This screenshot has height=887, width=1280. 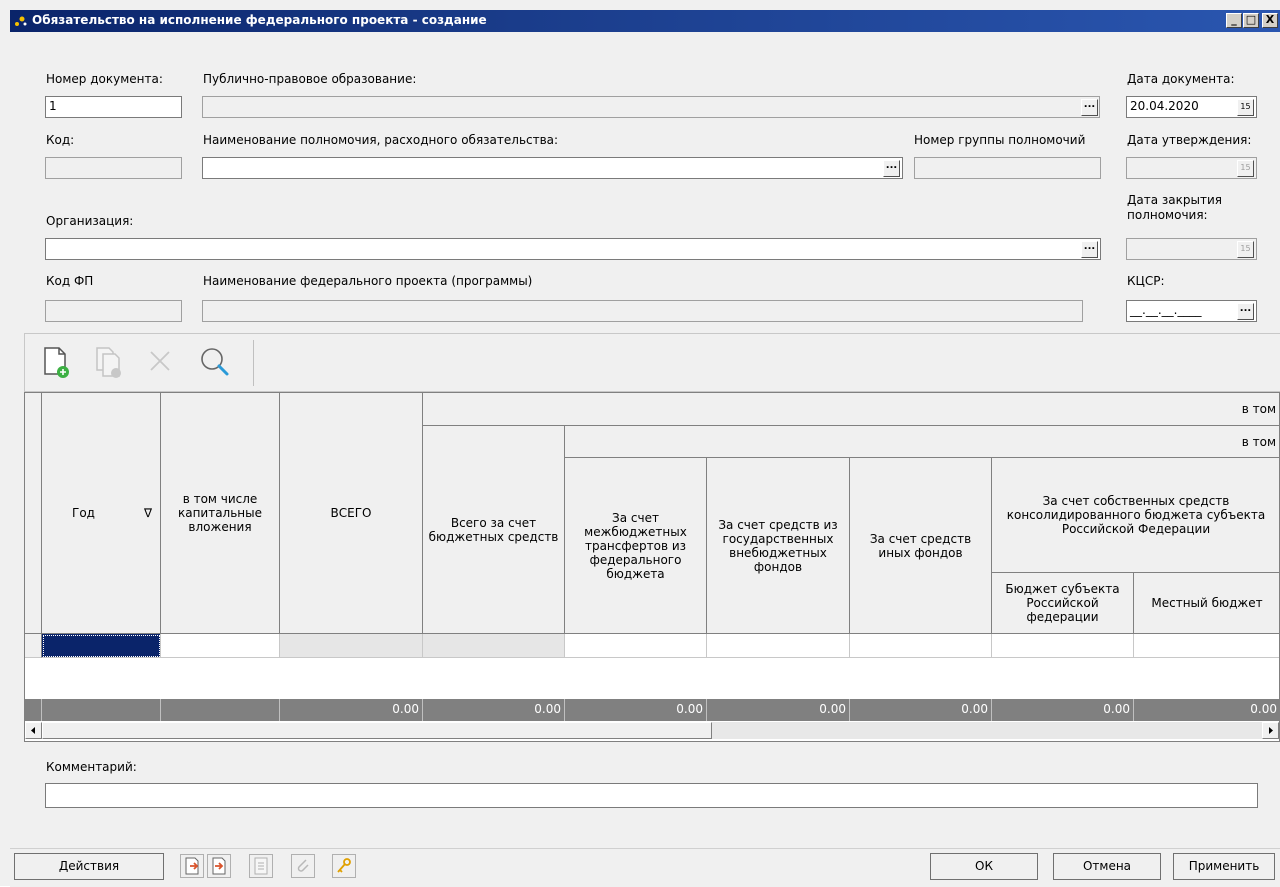 I want to click on authority-group-label: Номер группы полномочий, so click(x=1000, y=140).